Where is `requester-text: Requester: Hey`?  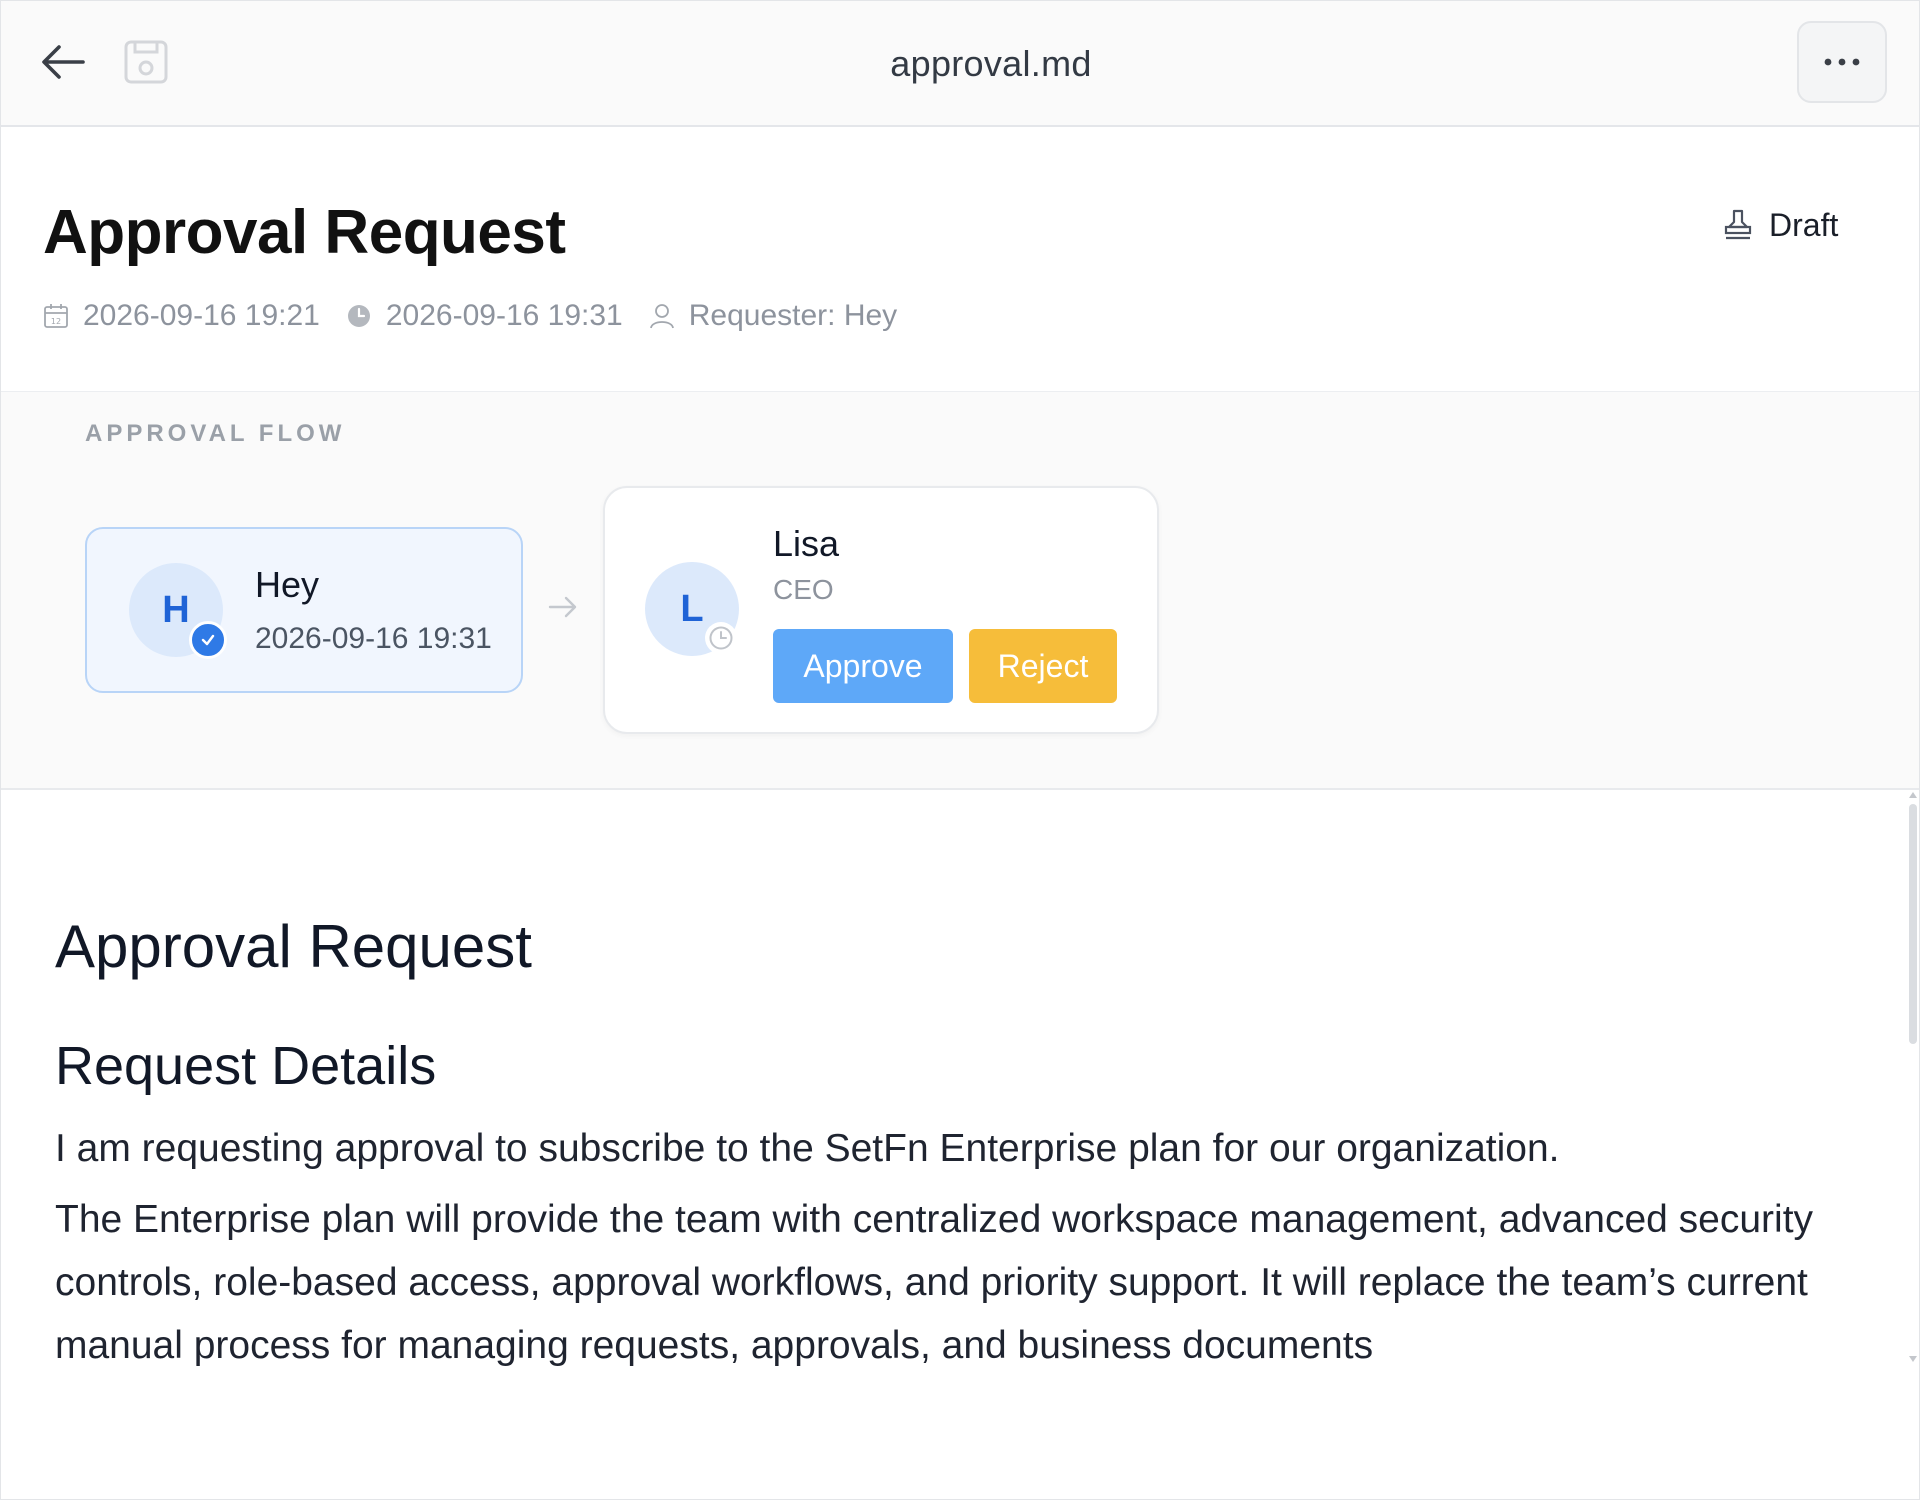 requester-text: Requester: Hey is located at coordinates (793, 315).